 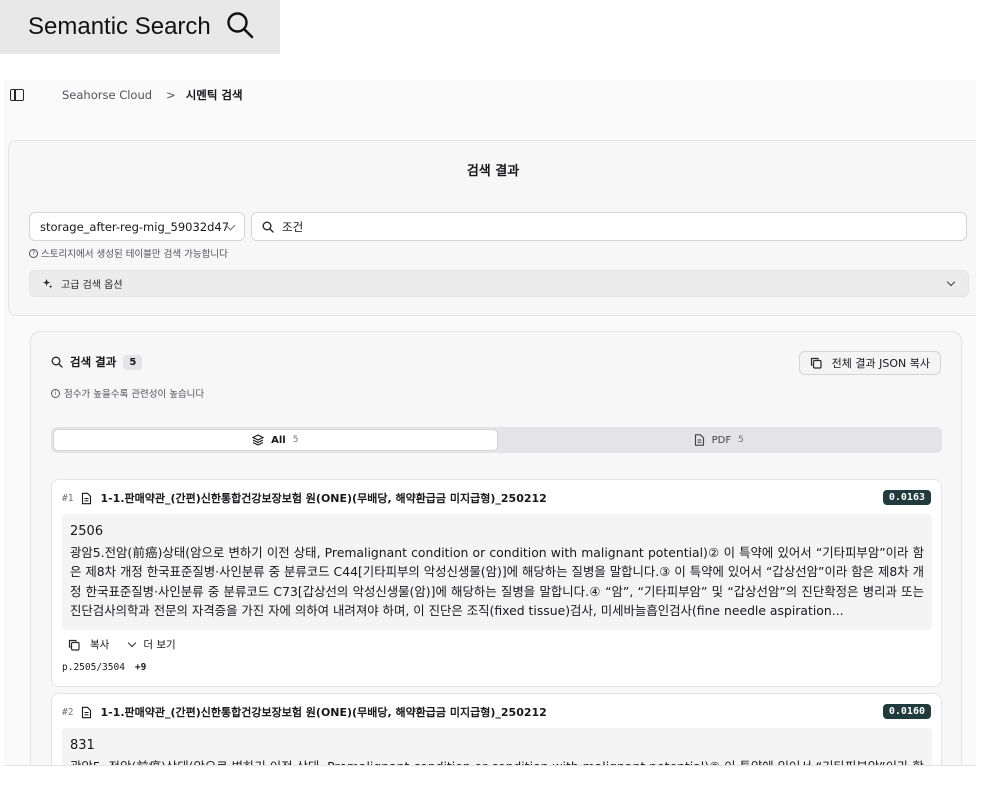 I want to click on copy-all-json-button: 전체 결과 JSON 복사, so click(x=869, y=363).